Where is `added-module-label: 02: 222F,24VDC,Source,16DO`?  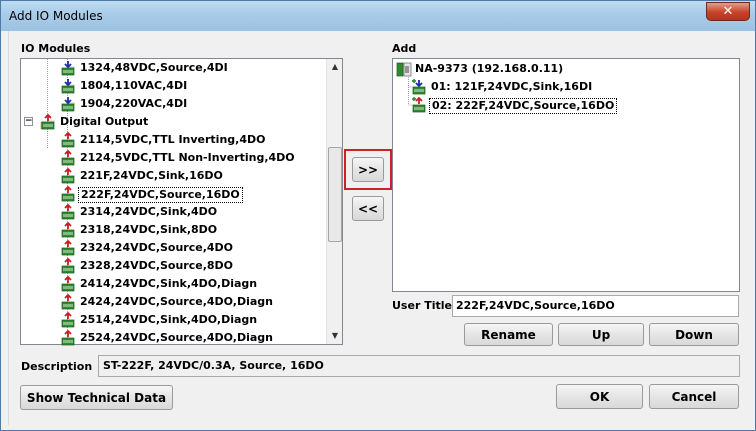 added-module-label: 02: 222F,24VDC,Source,16DO is located at coordinates (523, 106).